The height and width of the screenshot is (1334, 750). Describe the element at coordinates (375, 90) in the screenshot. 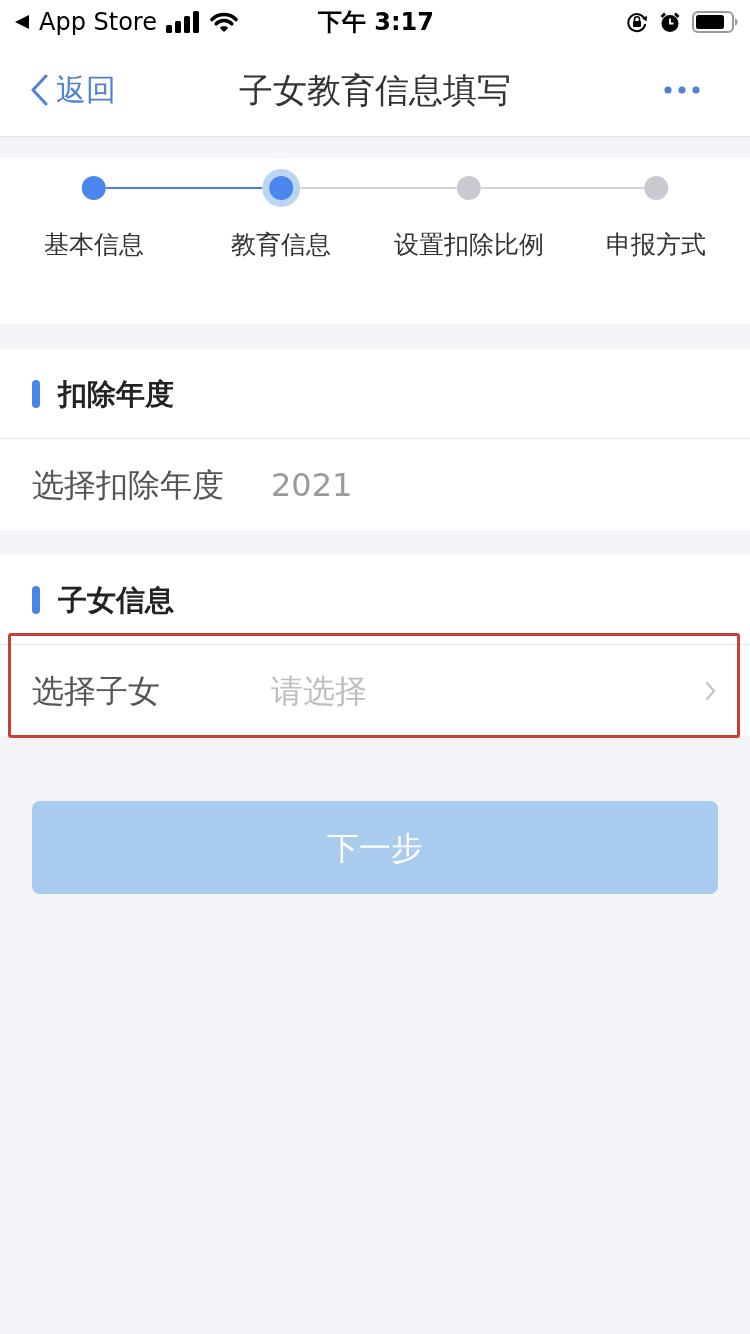

I see `page-title: 子女教育信息填写` at that location.